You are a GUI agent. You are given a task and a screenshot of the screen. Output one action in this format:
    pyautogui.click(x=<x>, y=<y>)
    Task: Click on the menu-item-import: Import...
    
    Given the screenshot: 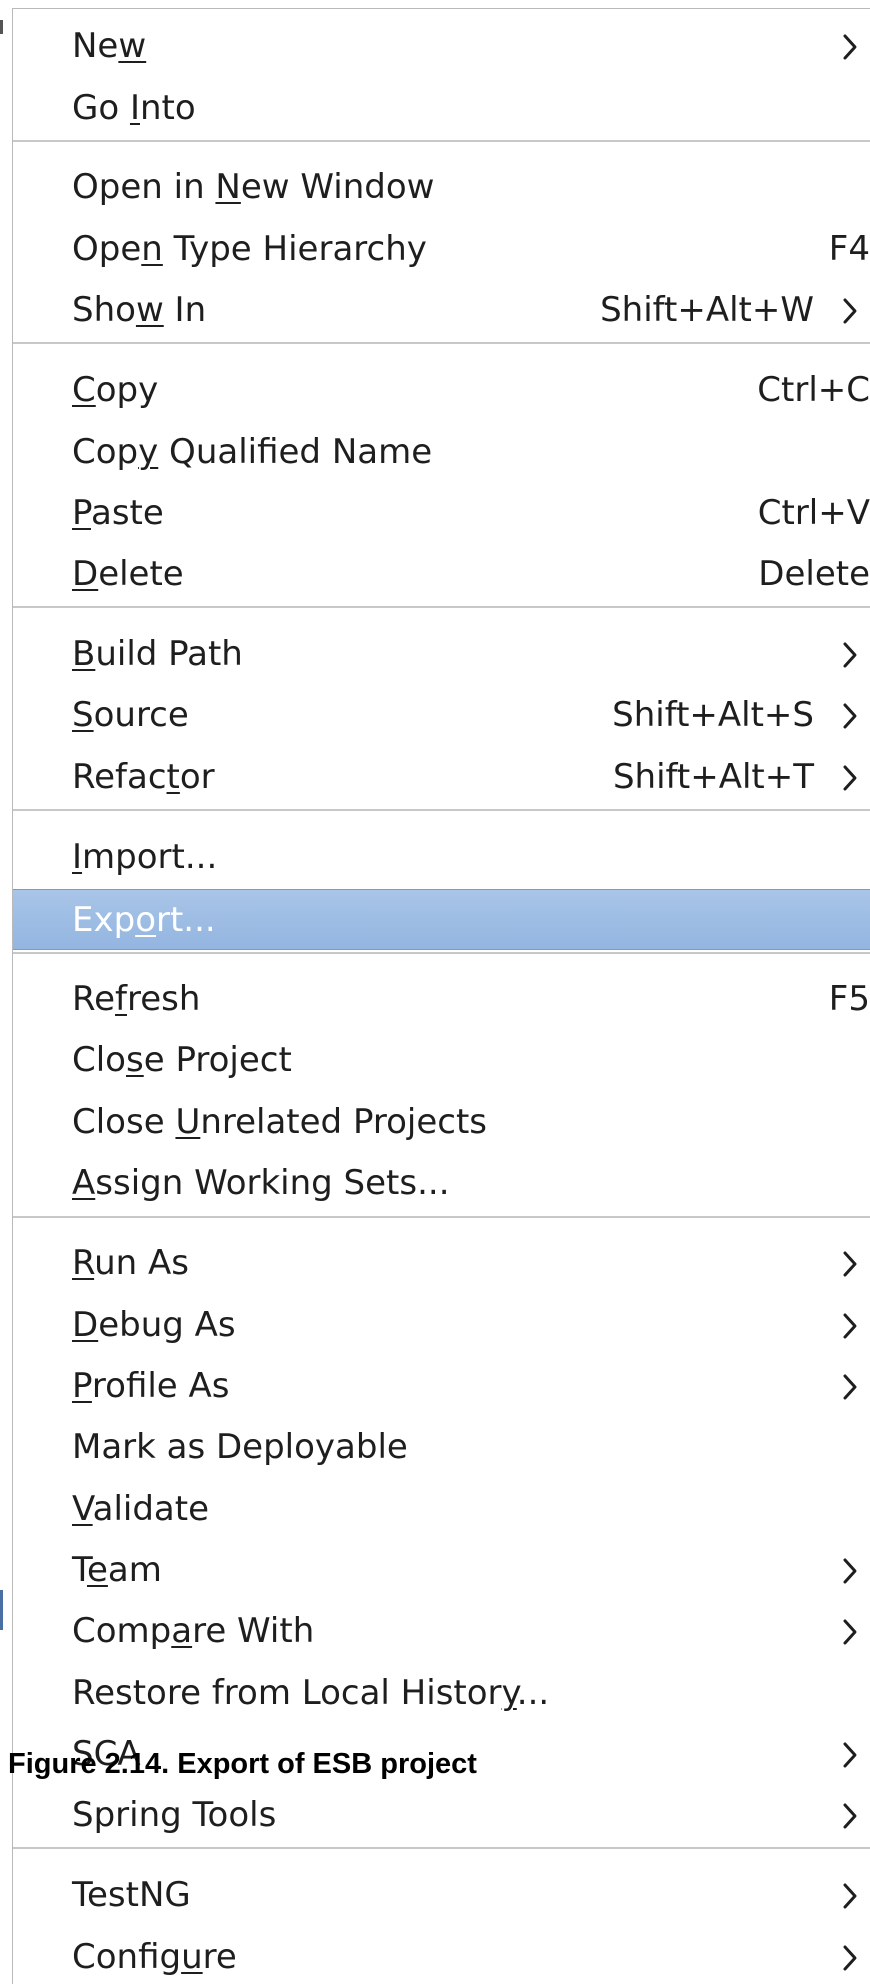 What is the action you would take?
    pyautogui.click(x=441, y=857)
    